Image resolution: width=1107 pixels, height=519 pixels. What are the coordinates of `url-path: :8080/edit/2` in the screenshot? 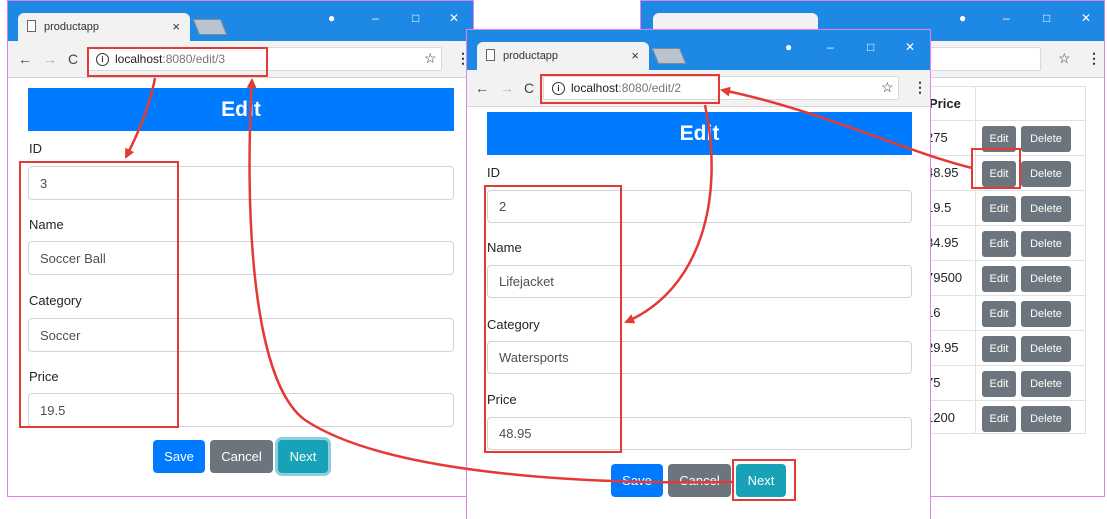 It's located at (650, 88).